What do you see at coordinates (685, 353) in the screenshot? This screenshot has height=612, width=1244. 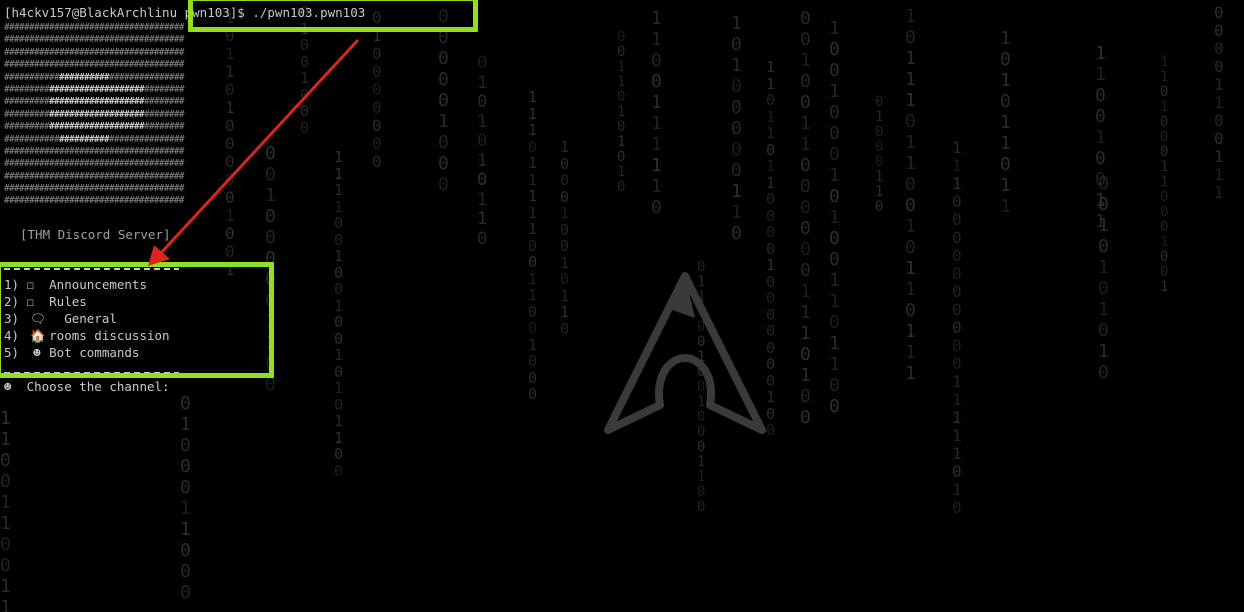 I see `arch-linux-logo-icon` at bounding box center [685, 353].